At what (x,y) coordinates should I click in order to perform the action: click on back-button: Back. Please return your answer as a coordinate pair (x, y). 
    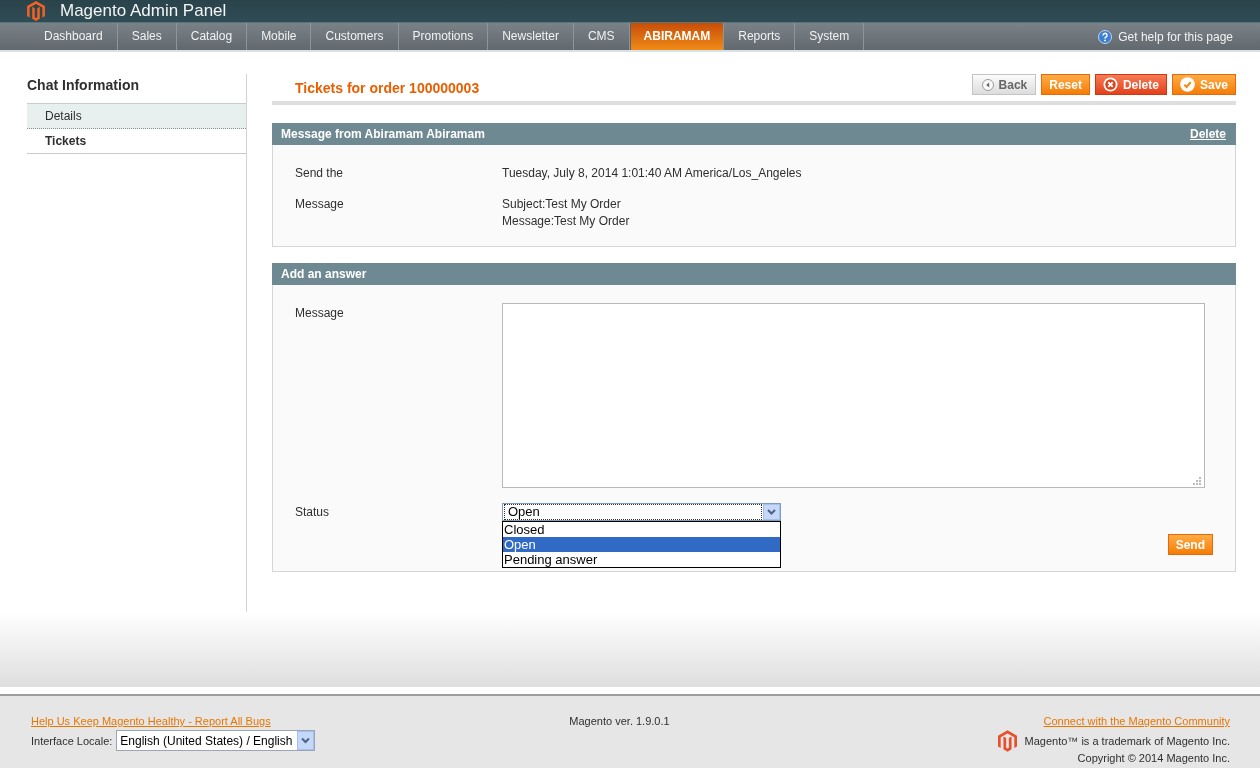
    Looking at the image, I should click on (1004, 84).